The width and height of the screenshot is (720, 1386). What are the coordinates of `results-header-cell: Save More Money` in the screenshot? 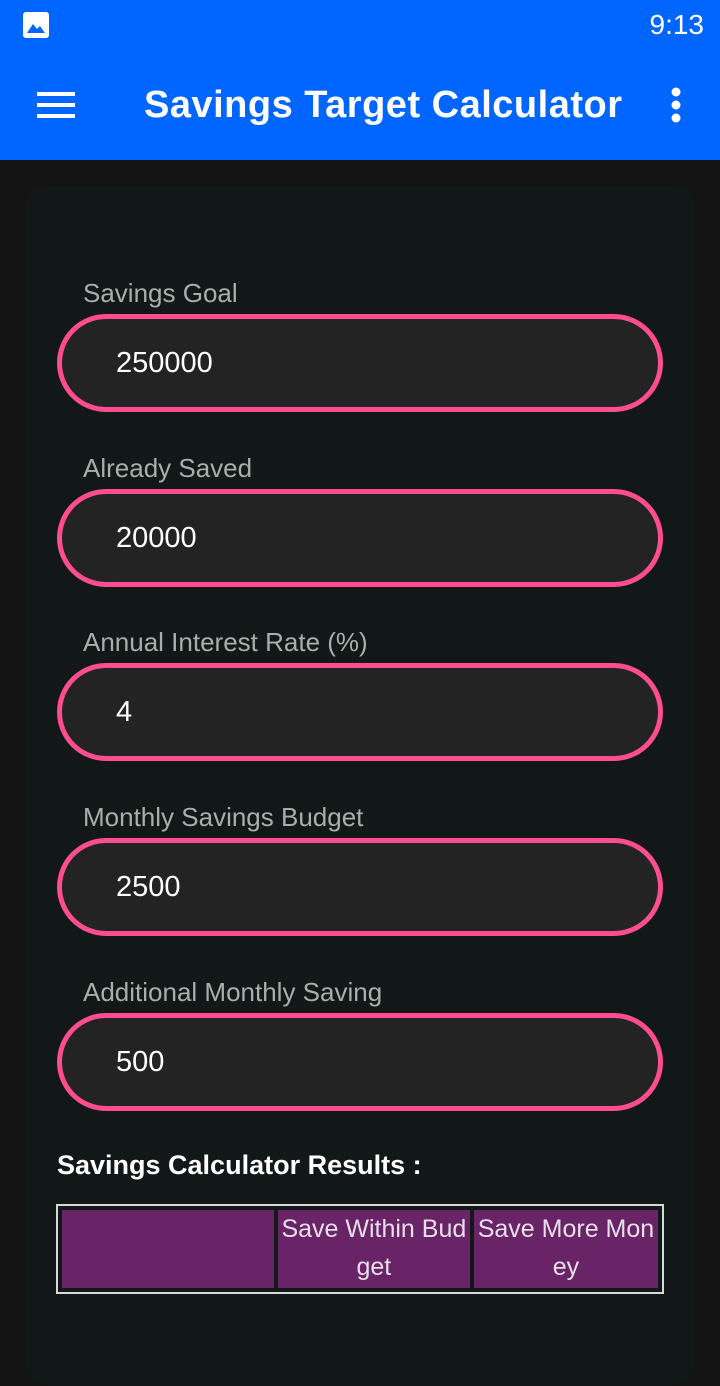 It's located at (566, 1249).